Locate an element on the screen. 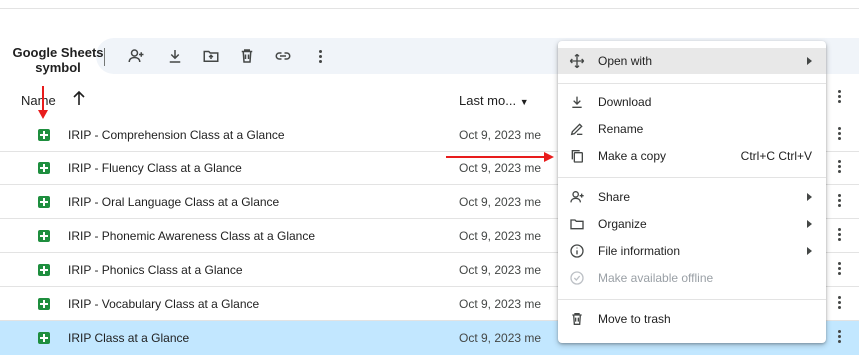  file-name: IRIP - Fluency Class at a Glance is located at coordinates (155, 168).